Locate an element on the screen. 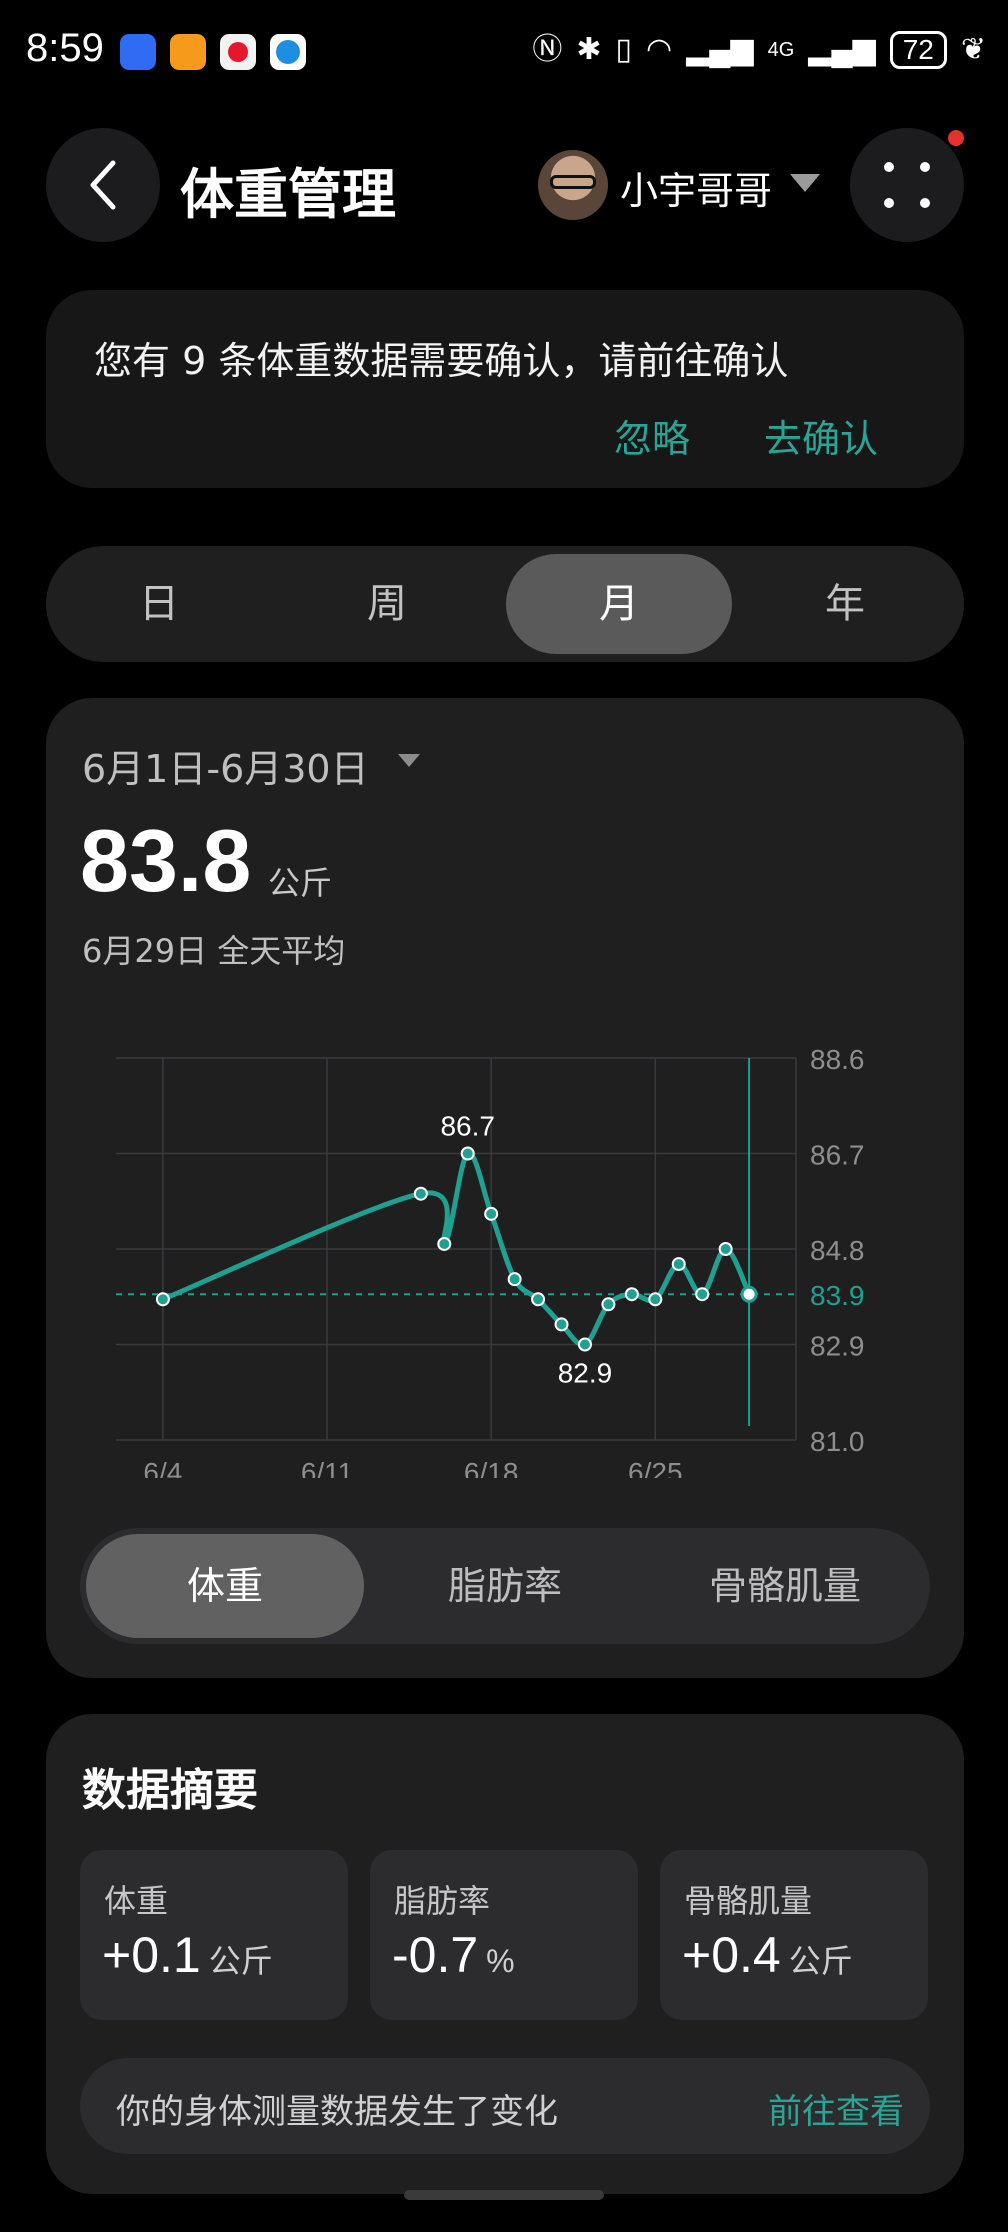 This screenshot has height=2232, width=1008. y-tick-label: 82.9 is located at coordinates (837, 1346).